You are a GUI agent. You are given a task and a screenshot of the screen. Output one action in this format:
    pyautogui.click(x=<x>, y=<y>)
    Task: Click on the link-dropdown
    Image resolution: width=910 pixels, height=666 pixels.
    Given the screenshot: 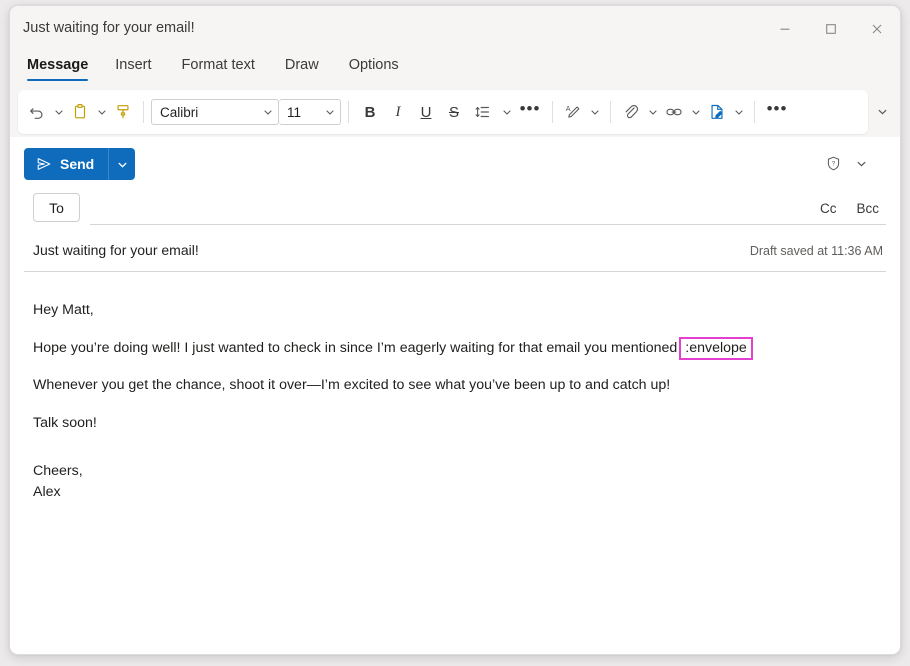 What is the action you would take?
    pyautogui.click(x=695, y=112)
    